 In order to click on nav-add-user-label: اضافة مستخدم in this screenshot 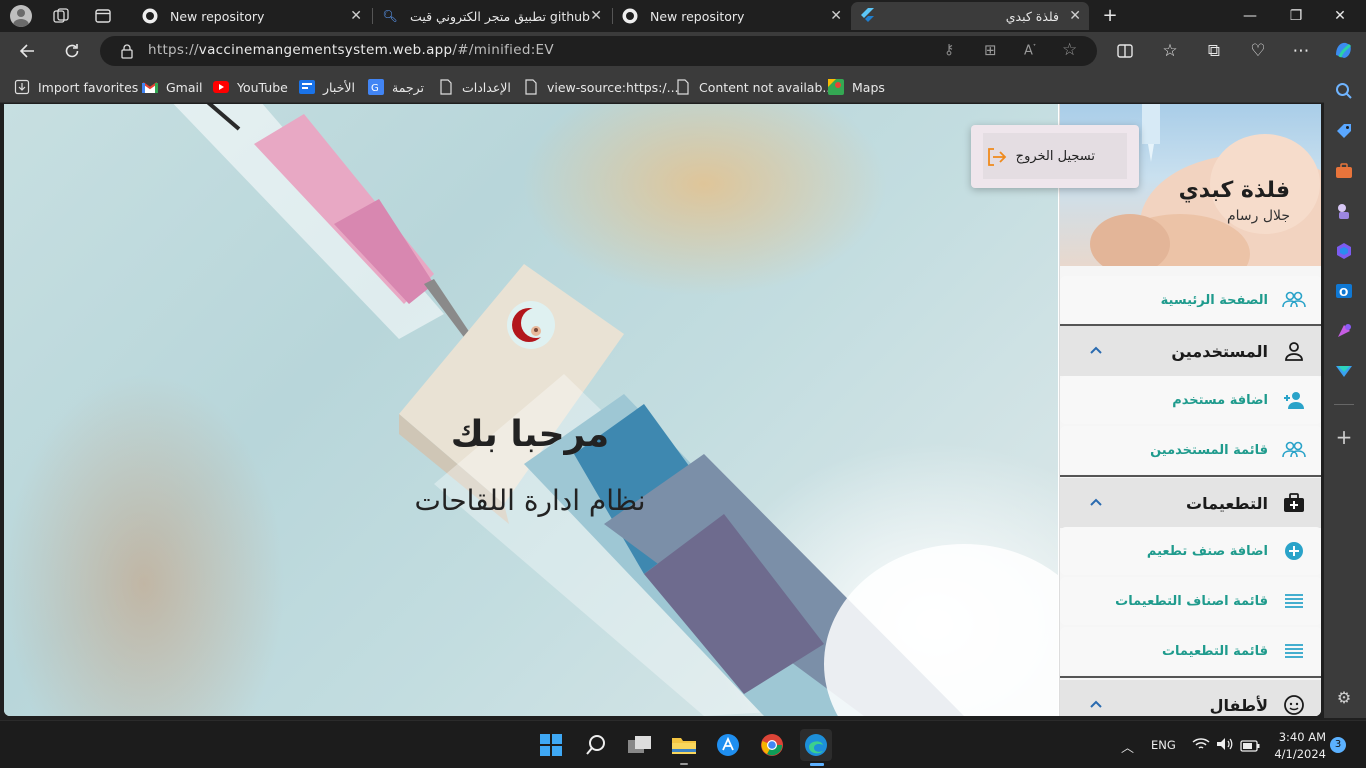, I will do `click(1220, 400)`.